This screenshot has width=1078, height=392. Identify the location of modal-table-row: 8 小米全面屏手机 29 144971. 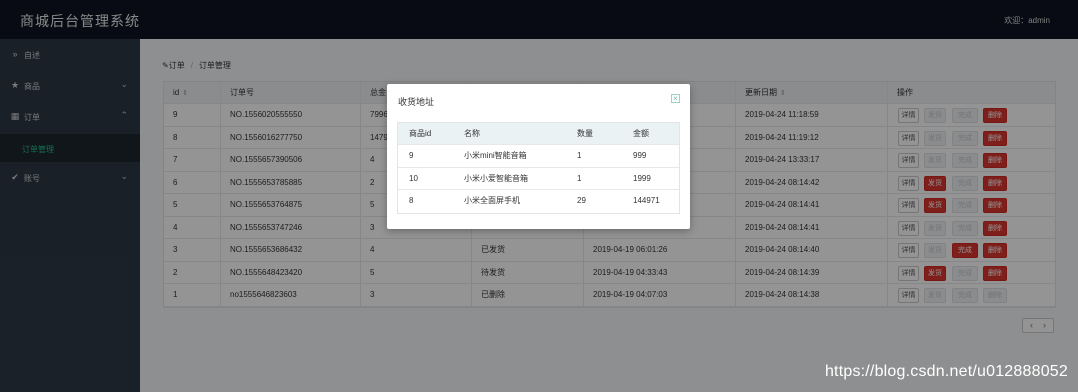
(538, 201).